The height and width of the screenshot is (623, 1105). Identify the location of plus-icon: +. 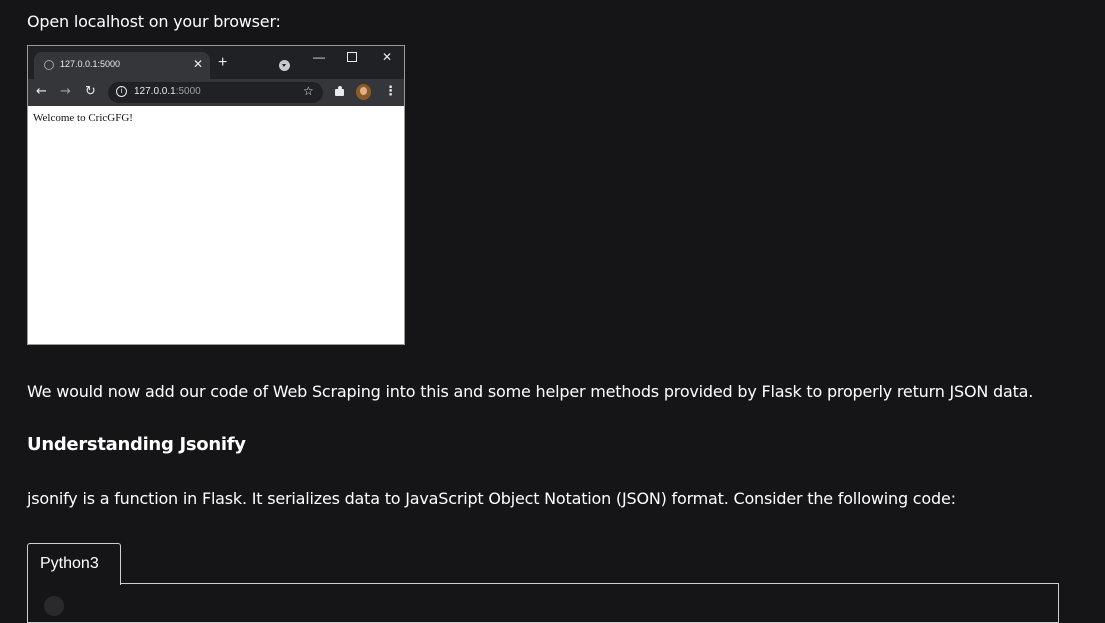
(223, 62).